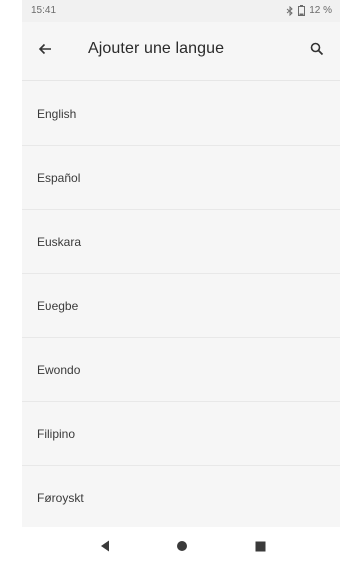 The width and height of the screenshot is (344, 569). I want to click on bluetooth-icon, so click(290, 10).